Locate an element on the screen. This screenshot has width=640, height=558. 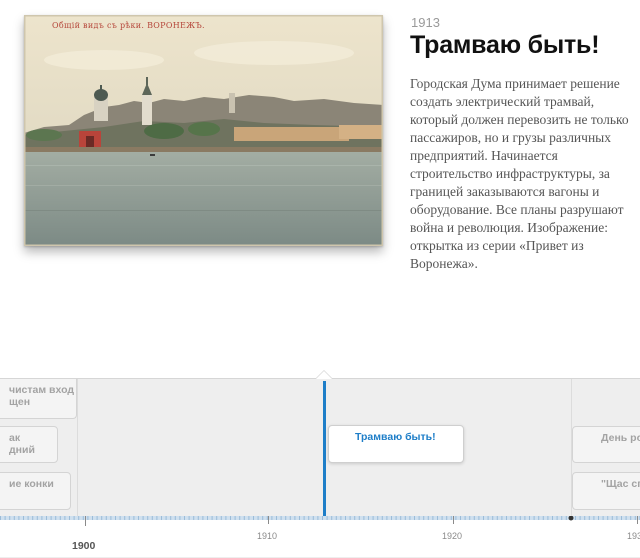
timeline-pointer is located at coordinates (324, 375).